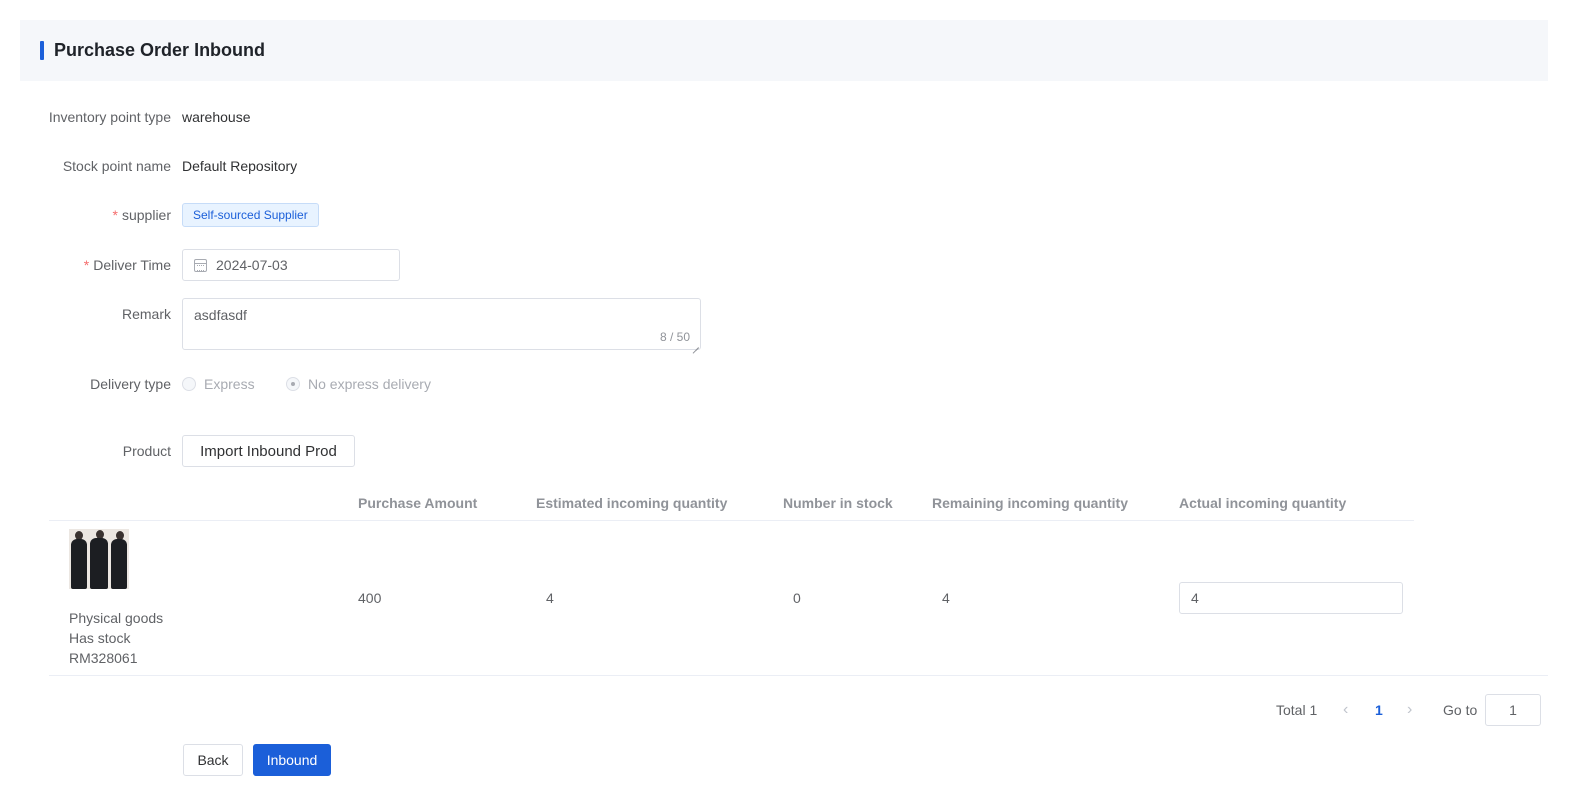 The image size is (1585, 793). I want to click on cell-number-in-stock: 0, so click(797, 598).